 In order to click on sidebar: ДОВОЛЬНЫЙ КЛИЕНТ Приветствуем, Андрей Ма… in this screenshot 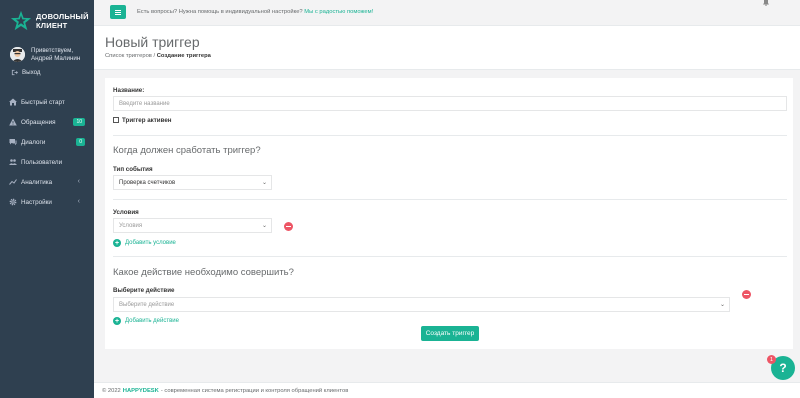, I will do `click(47, 199)`.